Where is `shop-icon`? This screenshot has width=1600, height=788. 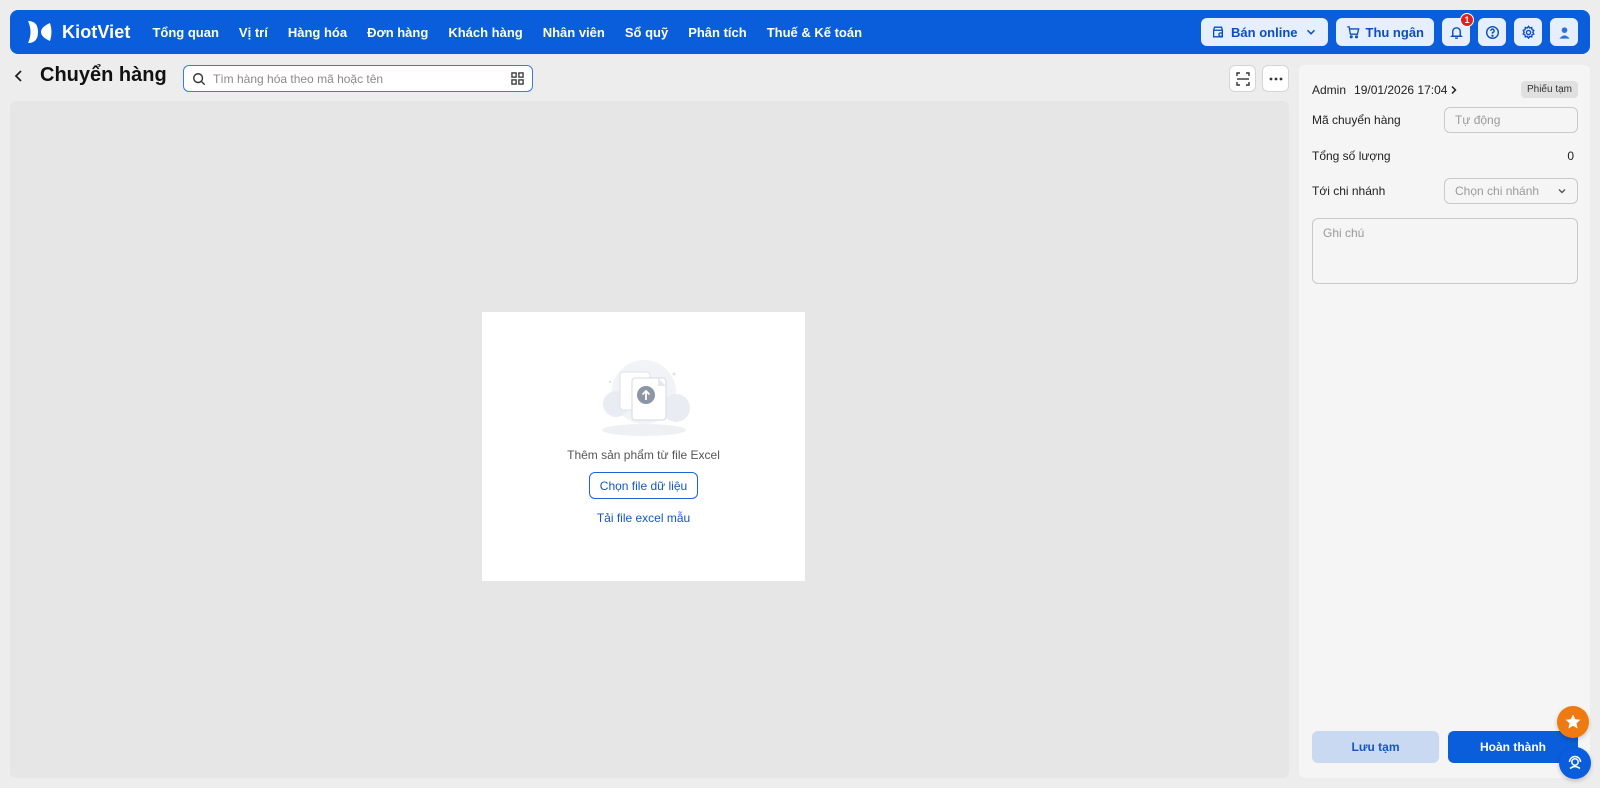 shop-icon is located at coordinates (1218, 32).